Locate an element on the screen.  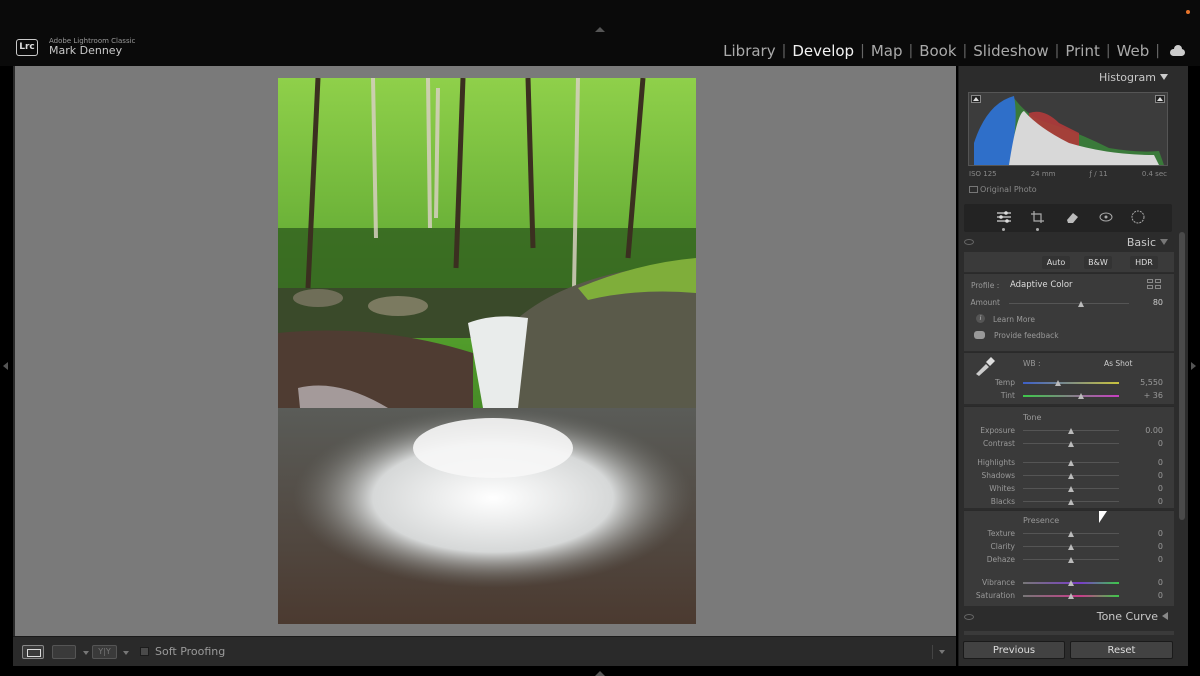
clarity-label: Clarity is located at coordinates (1002, 546).